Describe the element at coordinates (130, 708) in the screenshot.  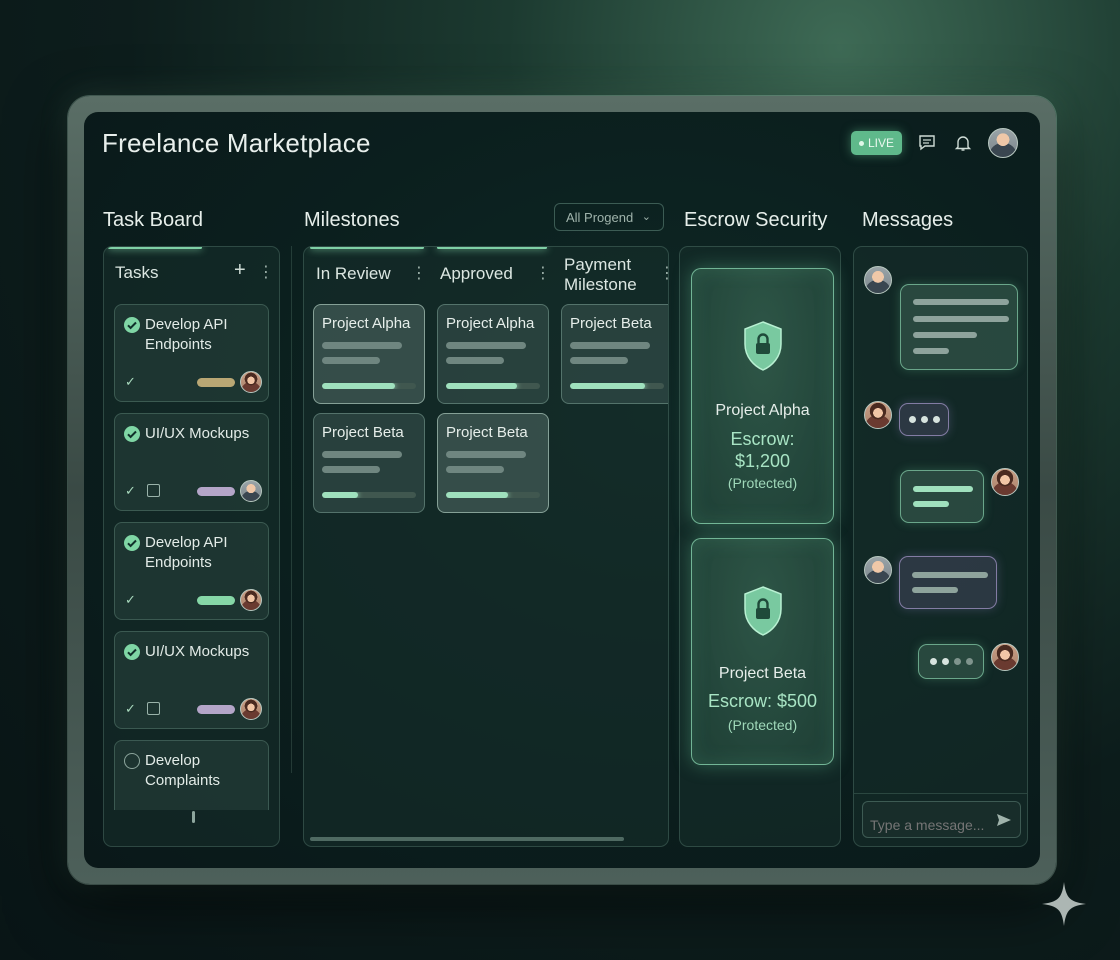
I see `checkmark-icon: ✓` at that location.